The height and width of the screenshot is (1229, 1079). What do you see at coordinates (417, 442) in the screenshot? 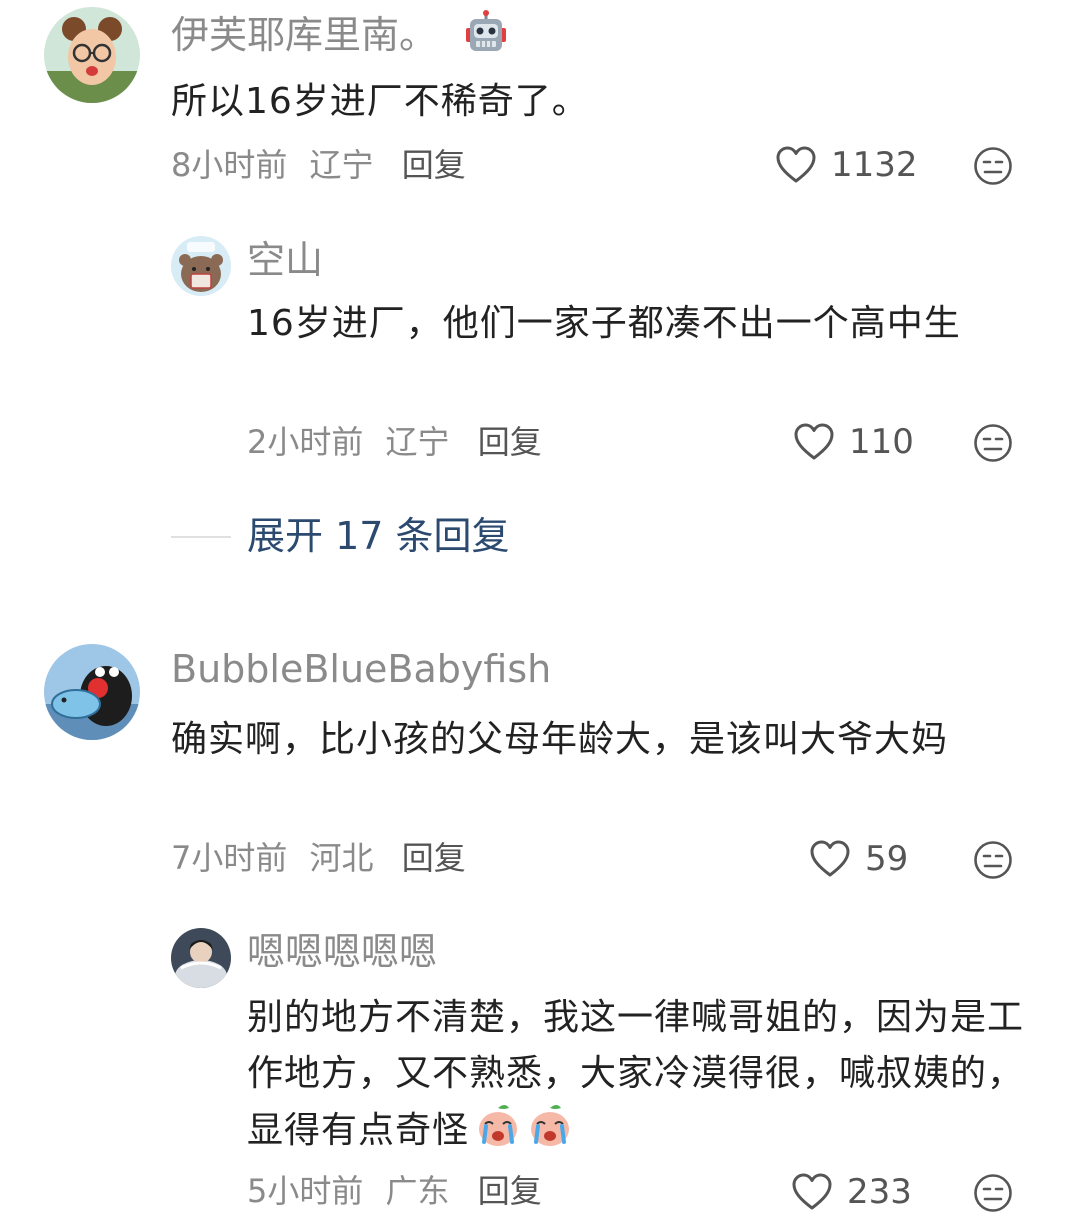
I see `reply-location: 辽宁` at bounding box center [417, 442].